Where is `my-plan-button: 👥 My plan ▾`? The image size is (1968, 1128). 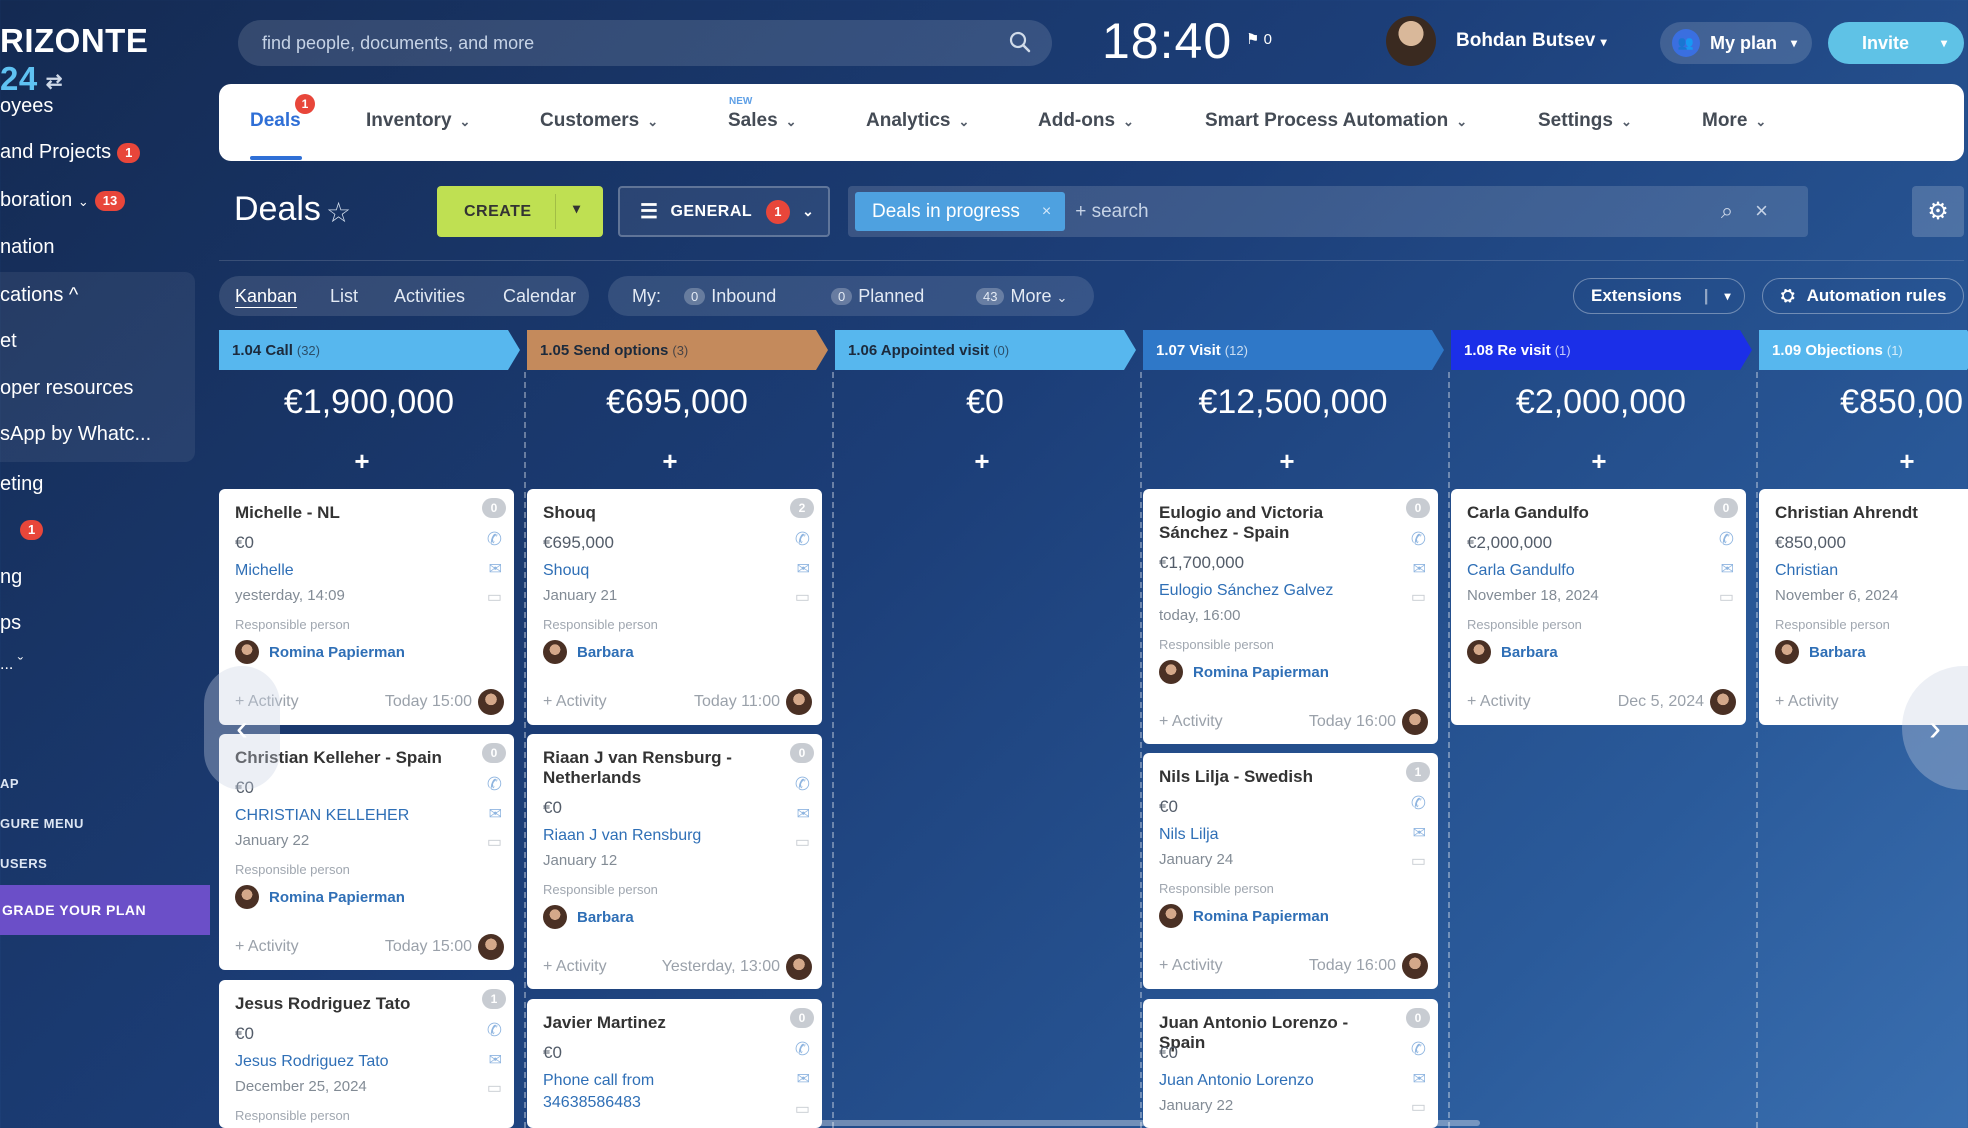
my-plan-button: 👥 My plan ▾ is located at coordinates (1736, 43).